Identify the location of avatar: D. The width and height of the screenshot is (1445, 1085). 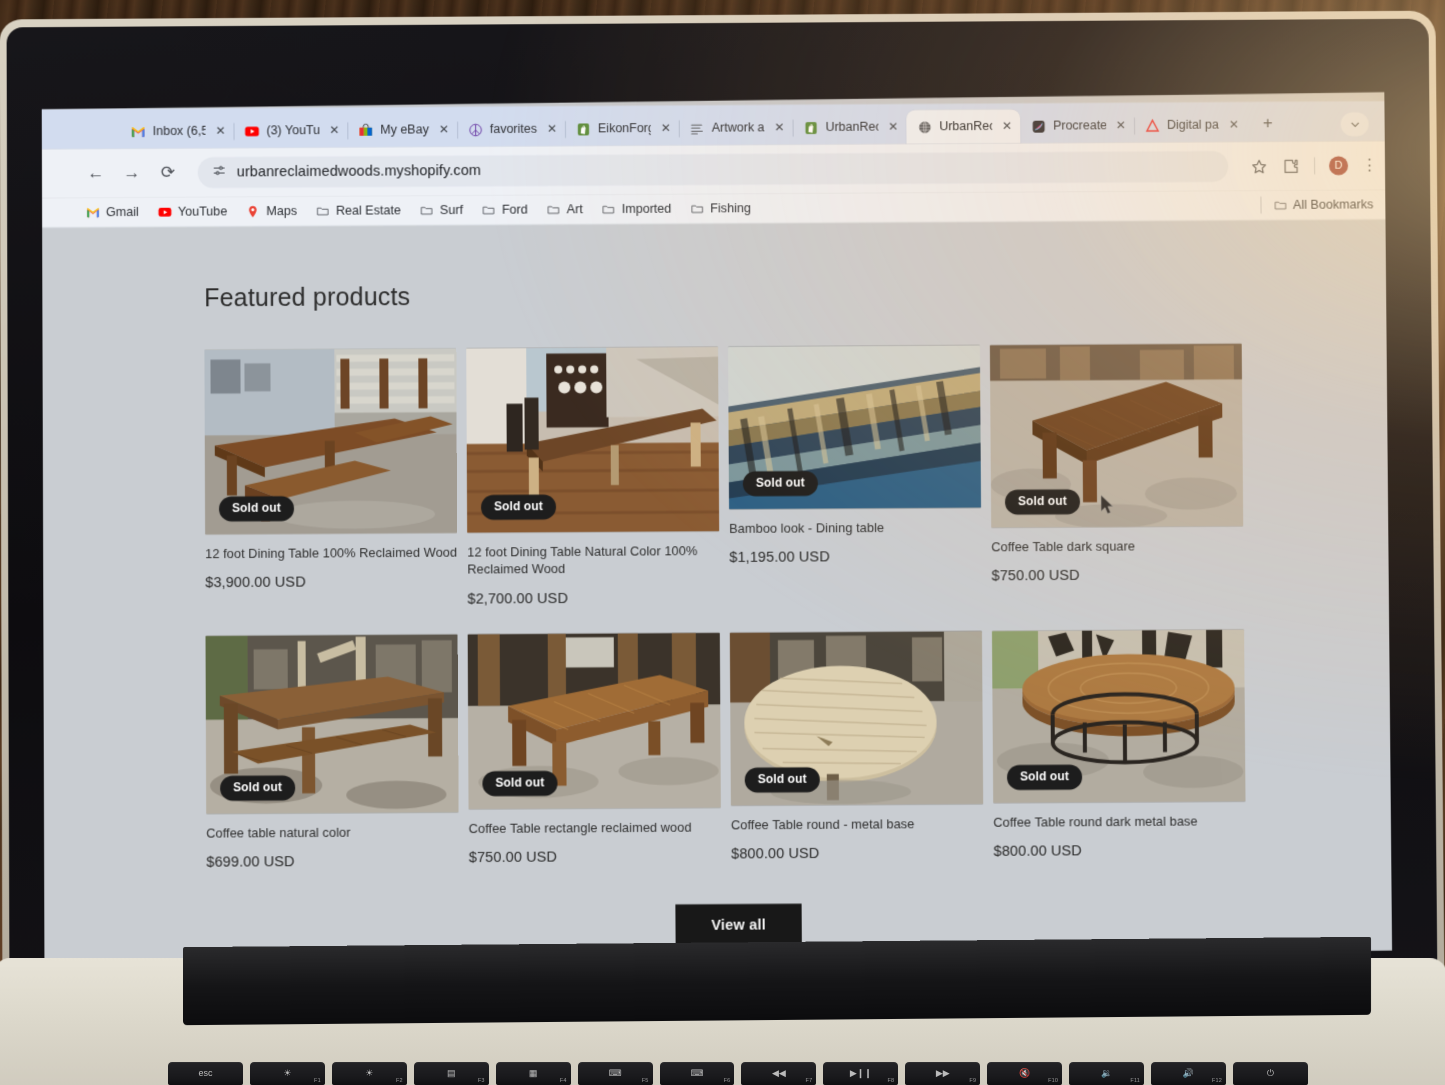
(1338, 166).